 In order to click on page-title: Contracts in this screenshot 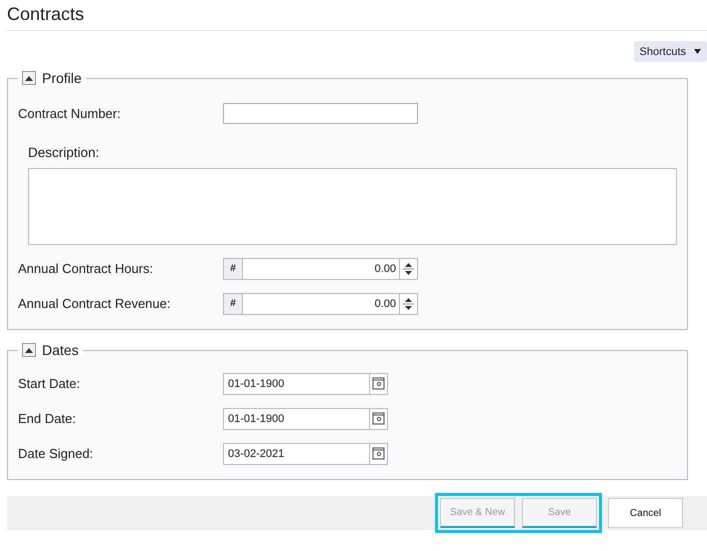, I will do `click(46, 15)`.